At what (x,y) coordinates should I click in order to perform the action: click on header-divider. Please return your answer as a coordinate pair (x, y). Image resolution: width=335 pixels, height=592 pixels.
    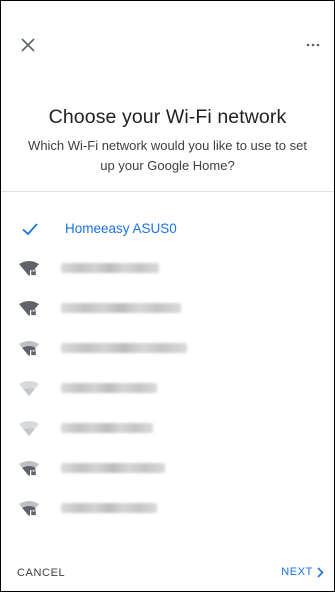
    Looking at the image, I should click on (167, 191).